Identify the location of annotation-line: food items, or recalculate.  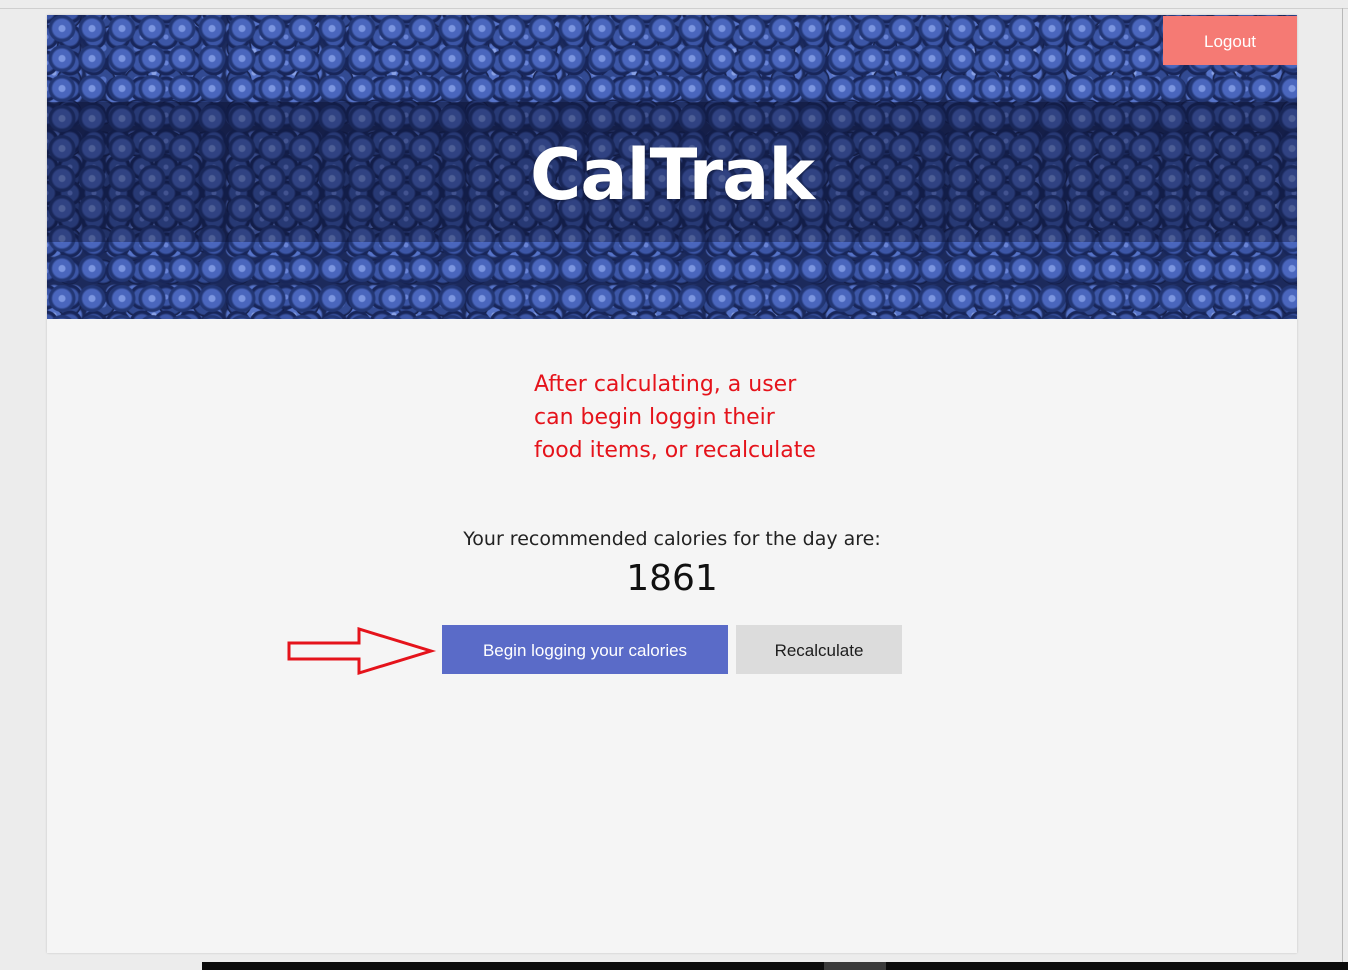
(675, 450).